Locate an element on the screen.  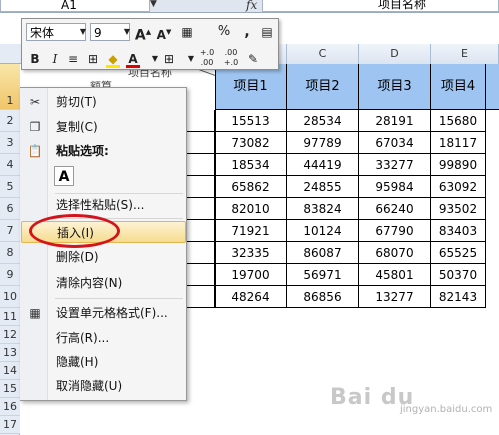
table-cell: 65525 is located at coordinates (458, 253).